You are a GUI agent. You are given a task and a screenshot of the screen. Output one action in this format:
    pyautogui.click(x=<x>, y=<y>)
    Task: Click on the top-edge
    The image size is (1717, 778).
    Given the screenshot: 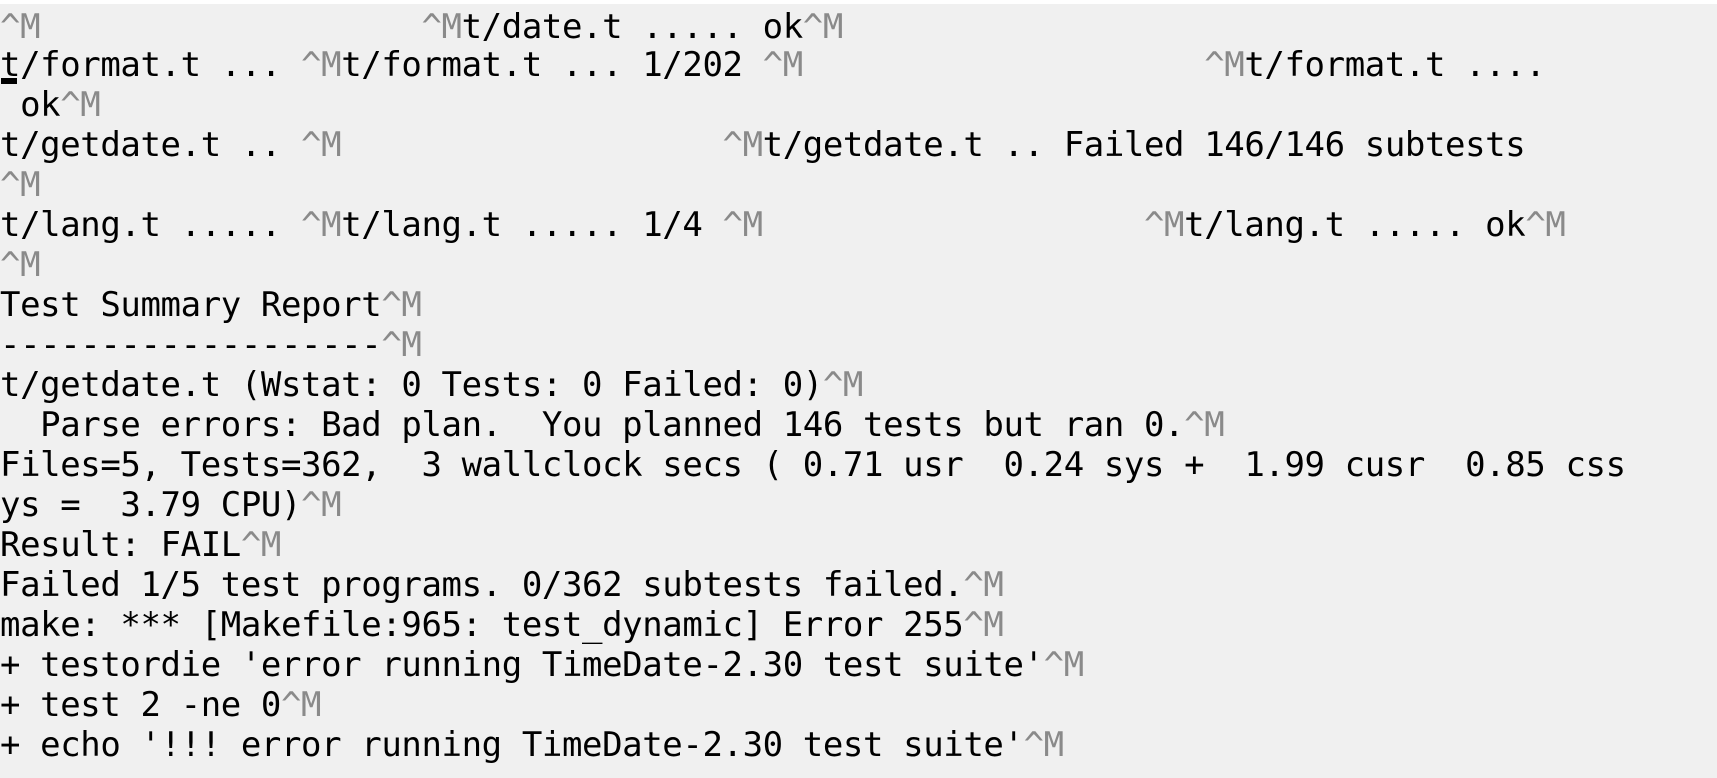 What is the action you would take?
    pyautogui.click(x=858, y=2)
    